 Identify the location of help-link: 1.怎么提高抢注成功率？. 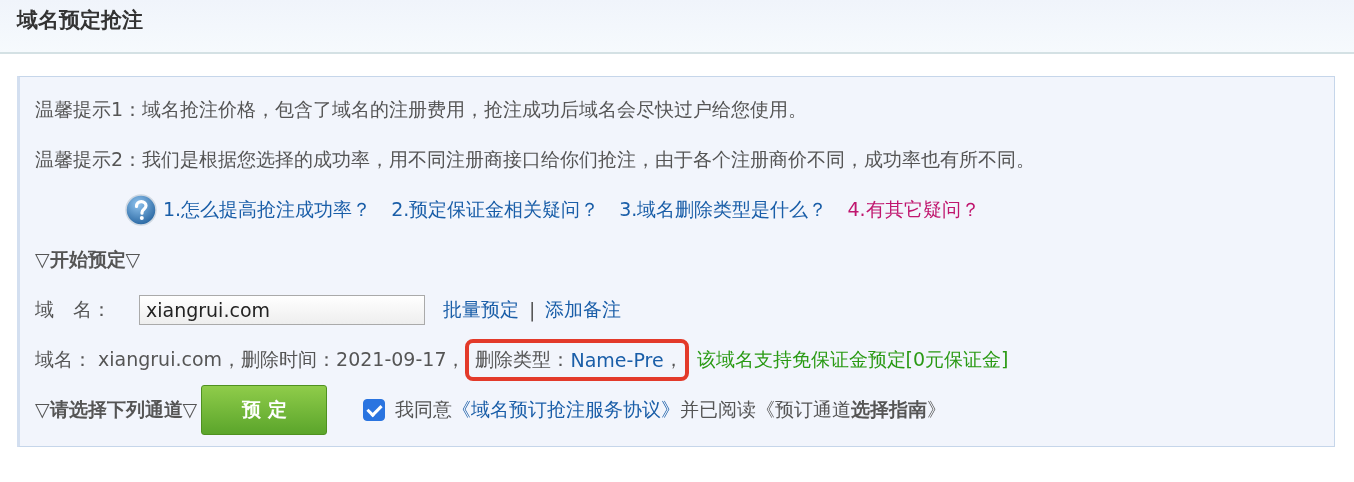
(267, 210).